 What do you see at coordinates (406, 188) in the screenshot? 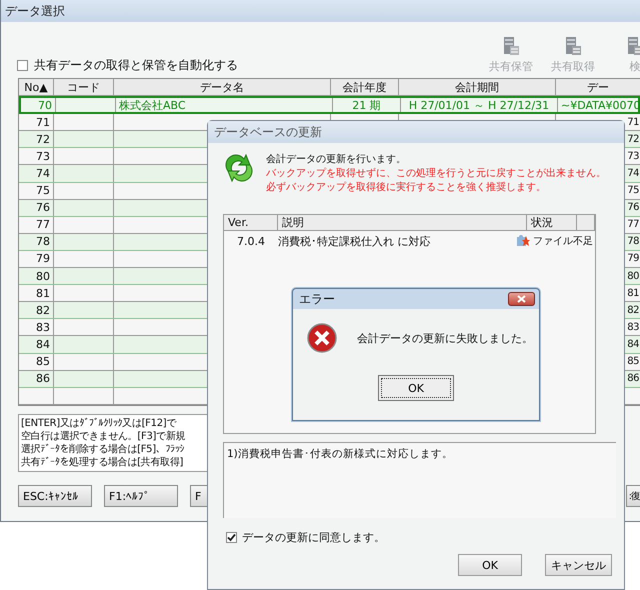
I see `warning-text: 必ずバックアップを取得後に実行することを強く推奨します。` at bounding box center [406, 188].